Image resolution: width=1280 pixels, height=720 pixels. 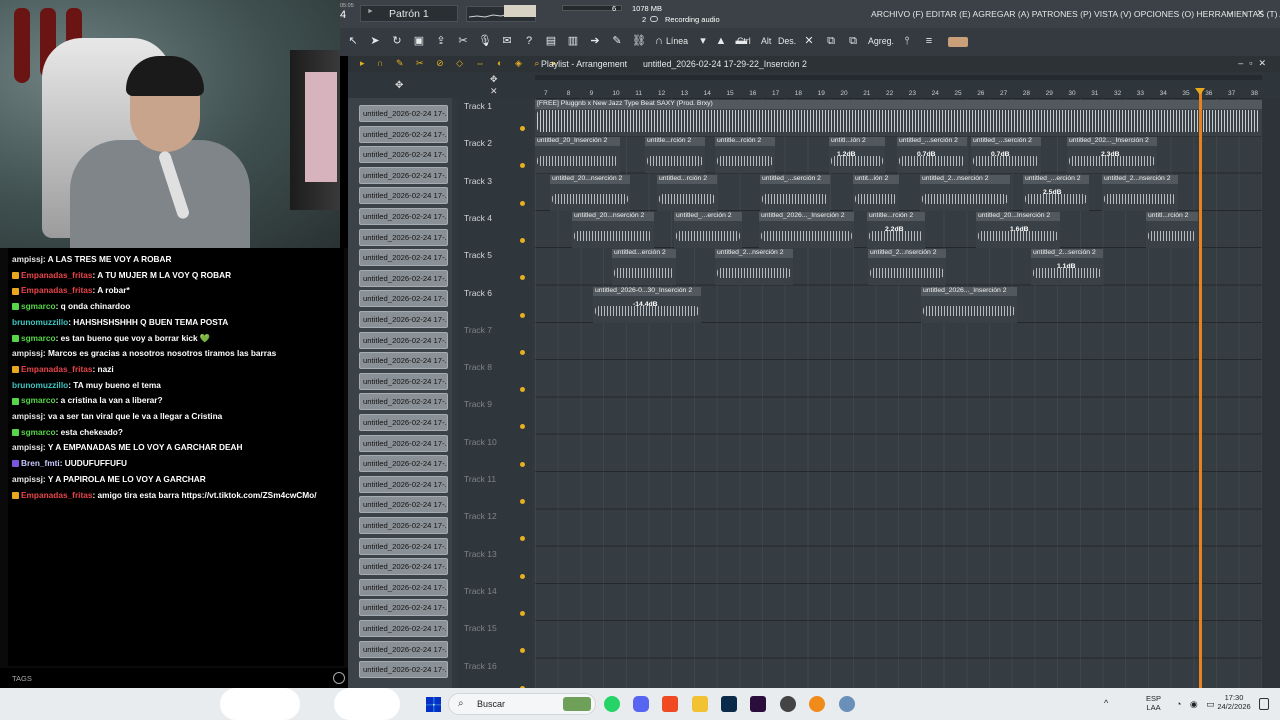 I want to click on track-name: Track 6, so click(x=478, y=293).